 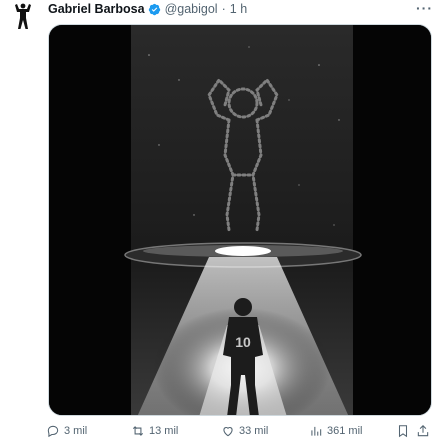 I want to click on reply-icon, so click(x=53, y=431).